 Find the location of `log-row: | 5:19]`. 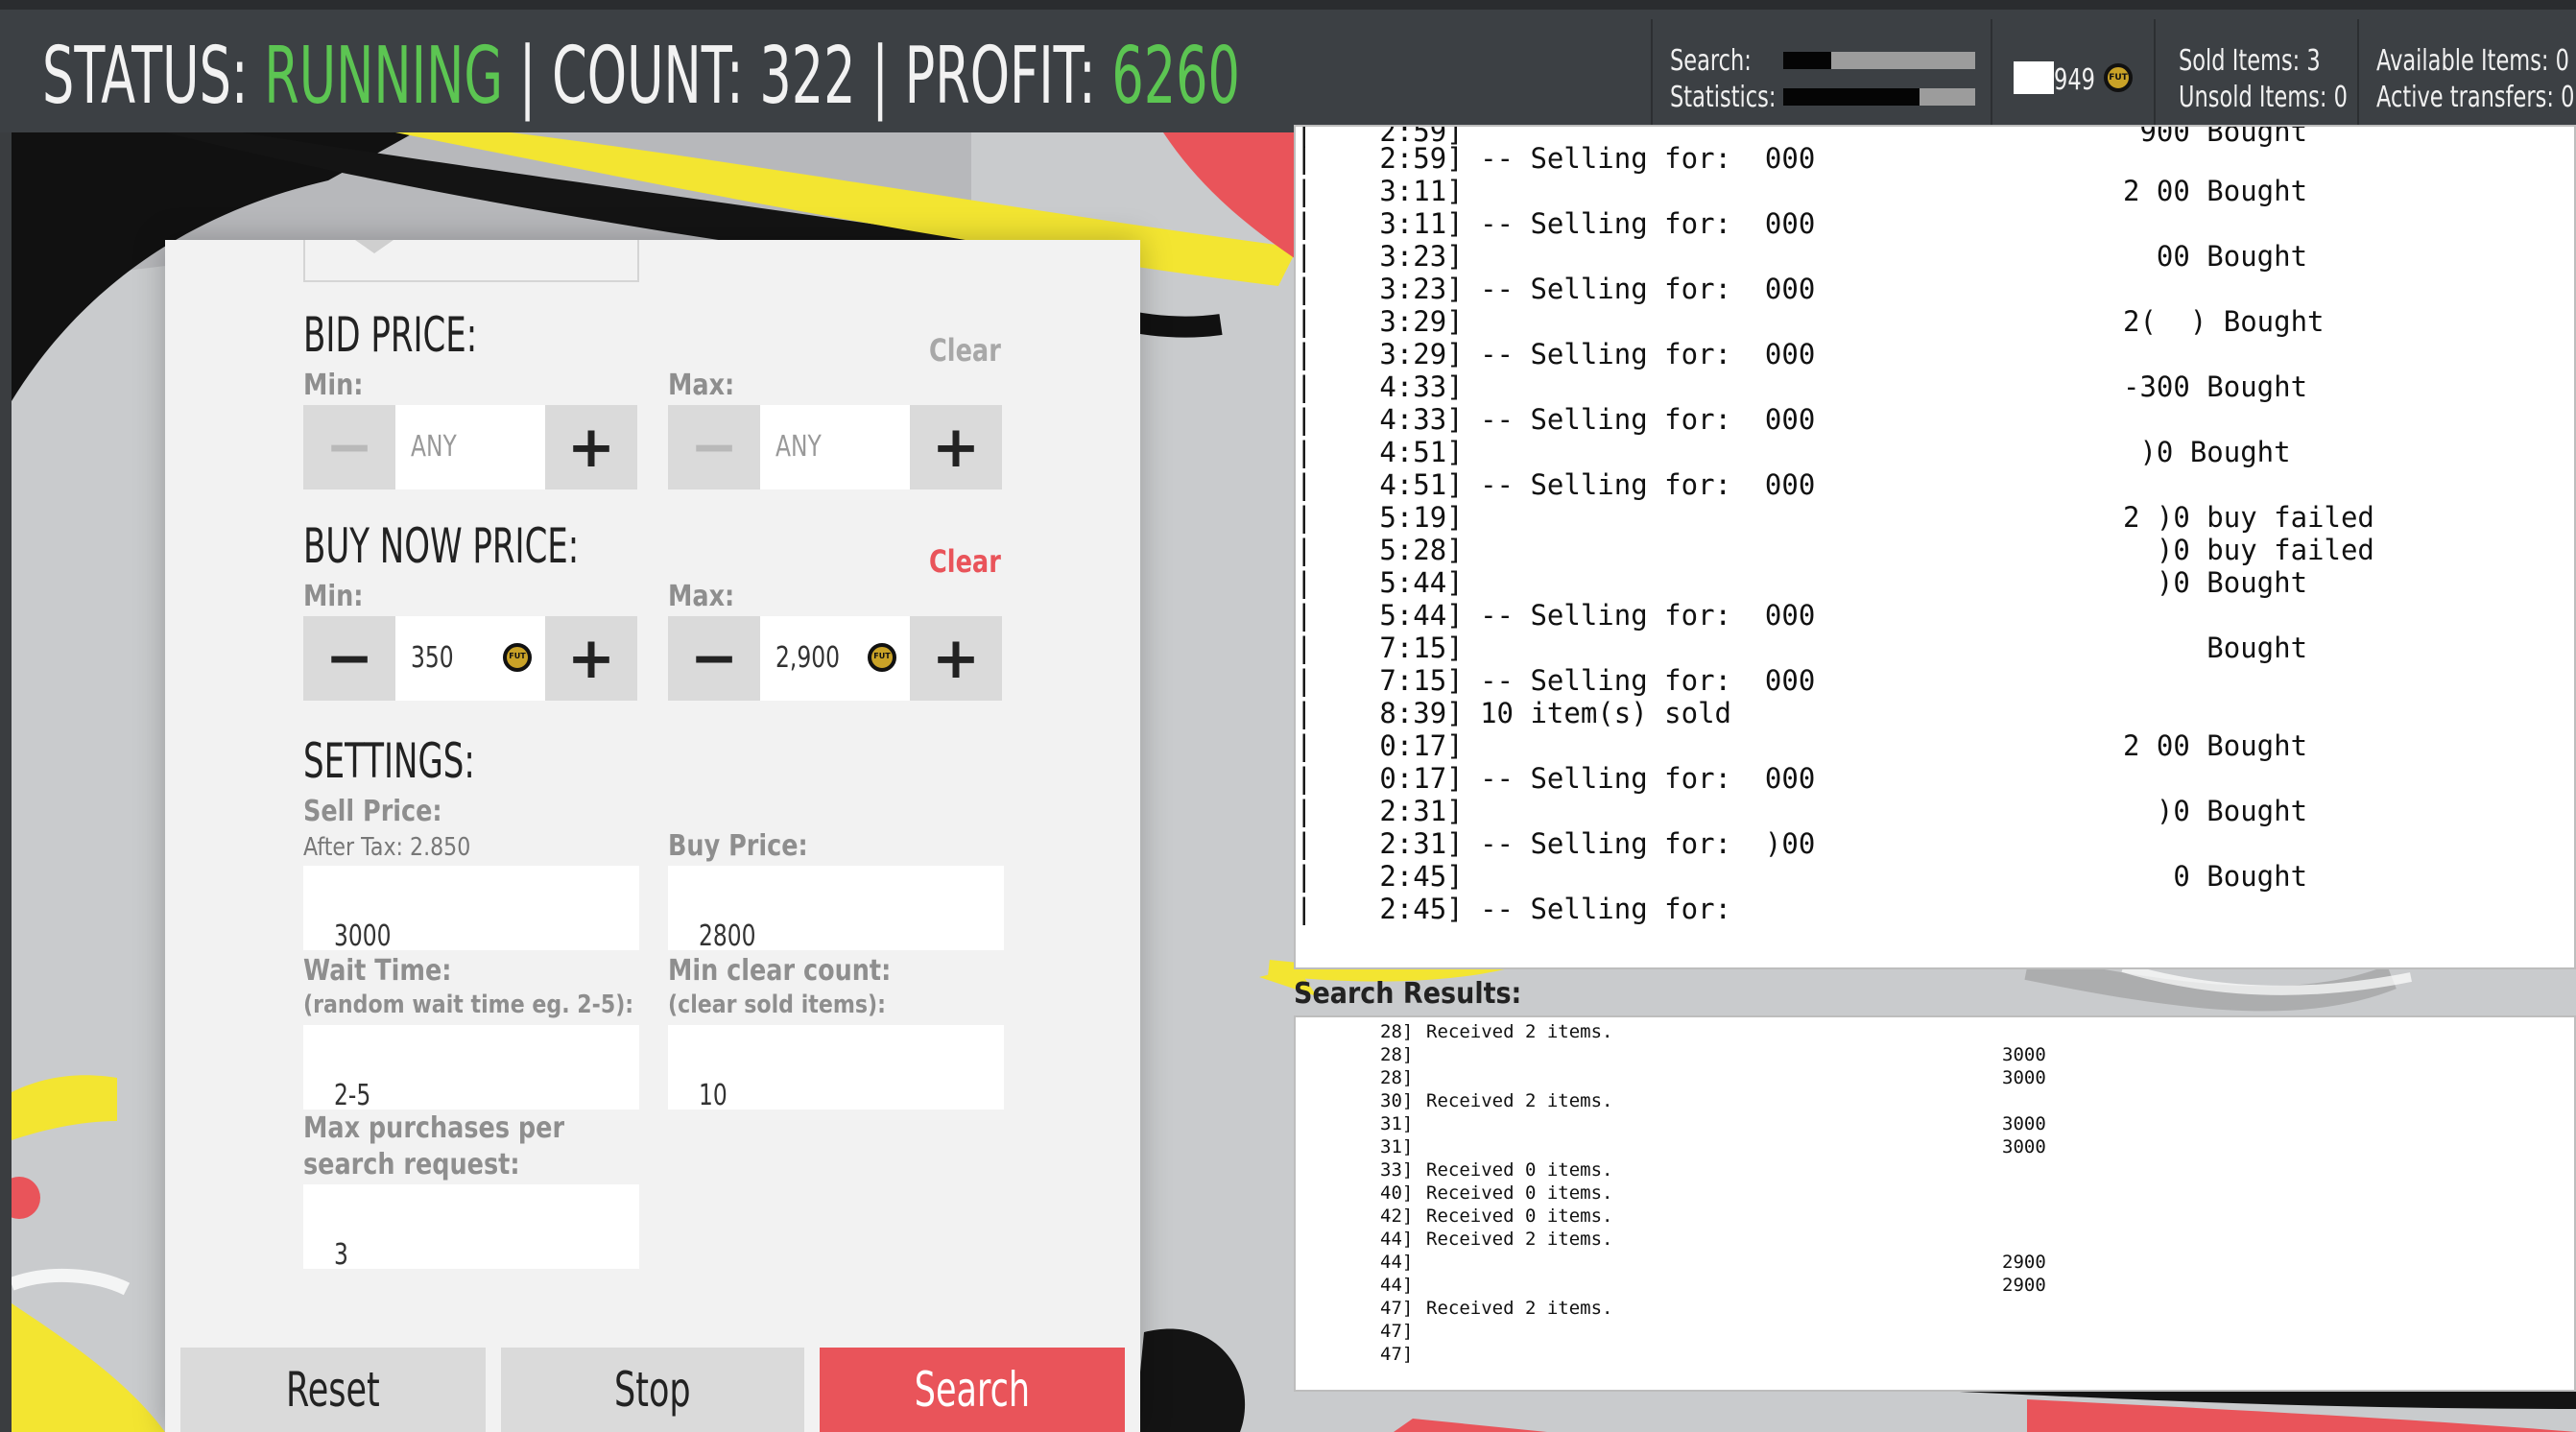

log-row: | 5:19] is located at coordinates (1388, 517).